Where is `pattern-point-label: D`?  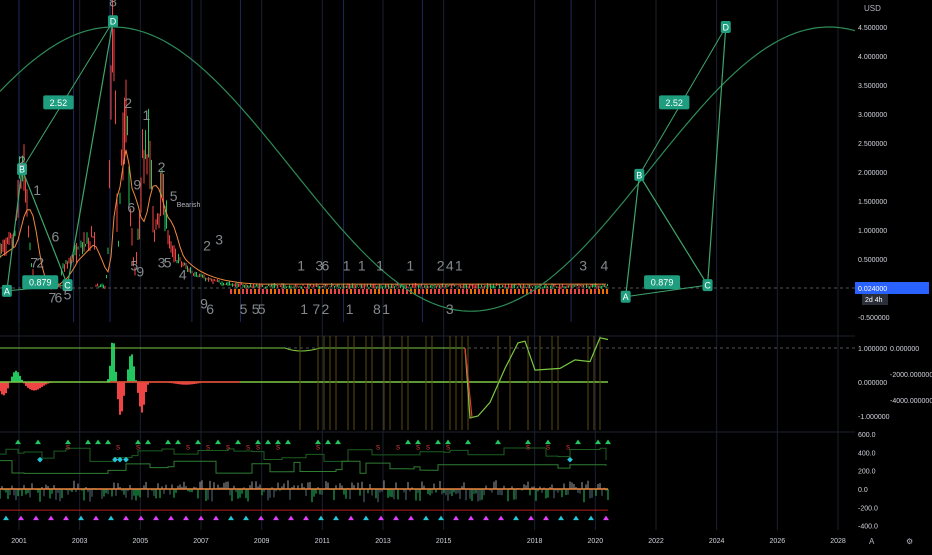 pattern-point-label: D is located at coordinates (113, 22).